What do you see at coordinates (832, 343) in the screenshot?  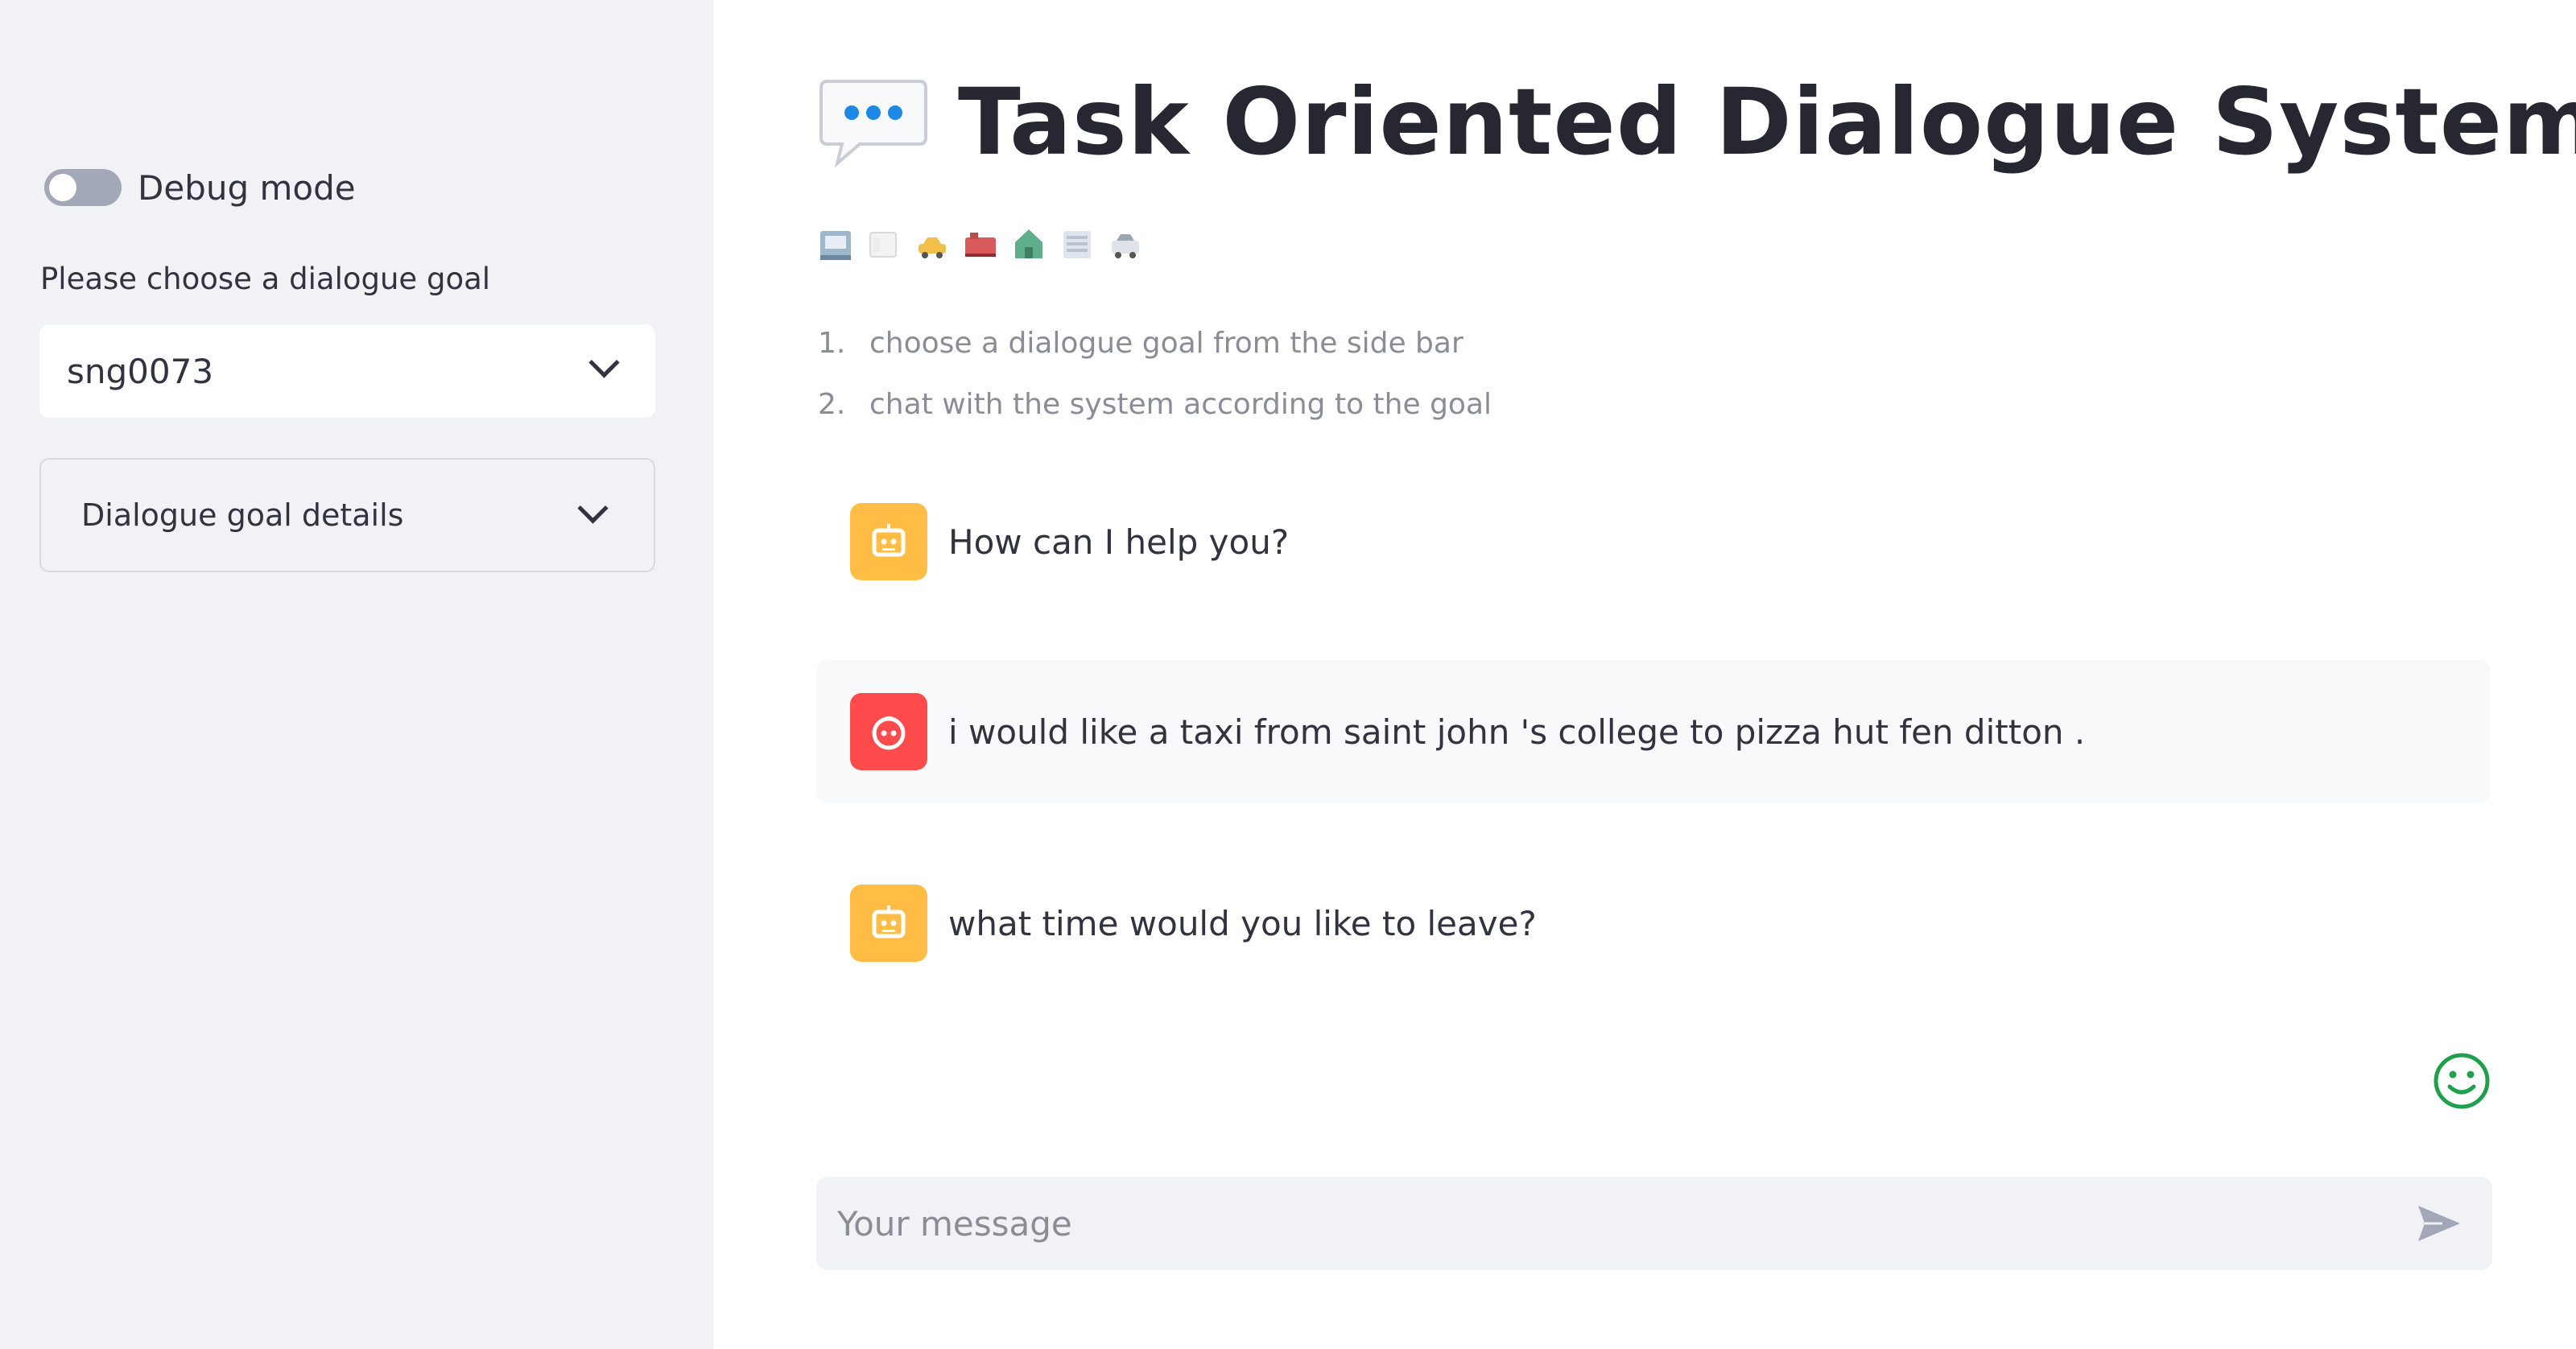 I see `instruction-number: 1.` at bounding box center [832, 343].